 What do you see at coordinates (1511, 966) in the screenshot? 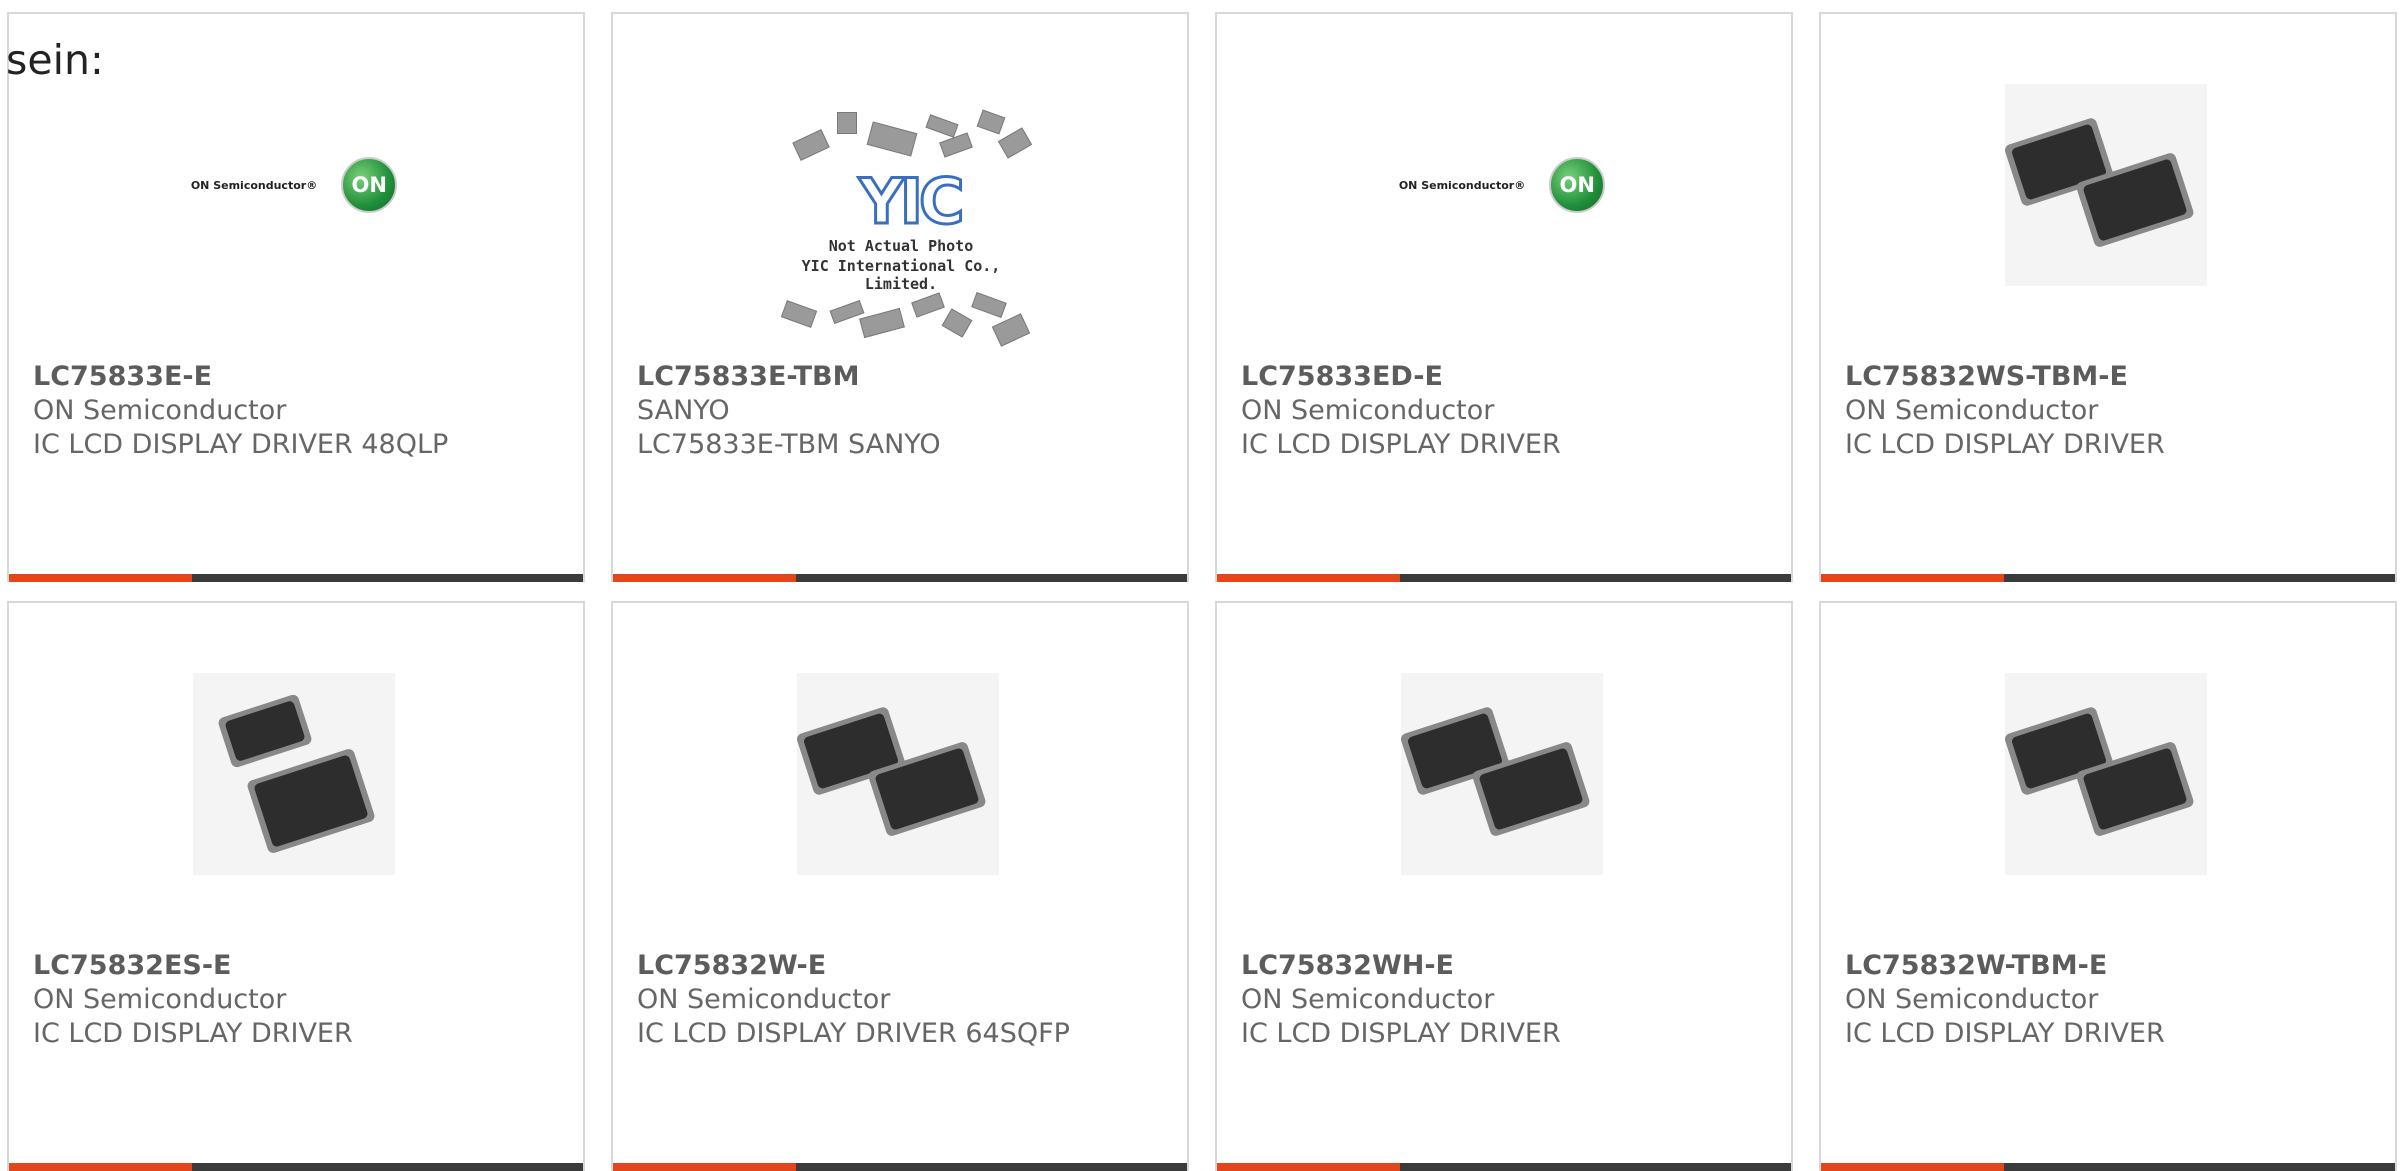
I see `part-number-link: LC75832WH-E` at bounding box center [1511, 966].